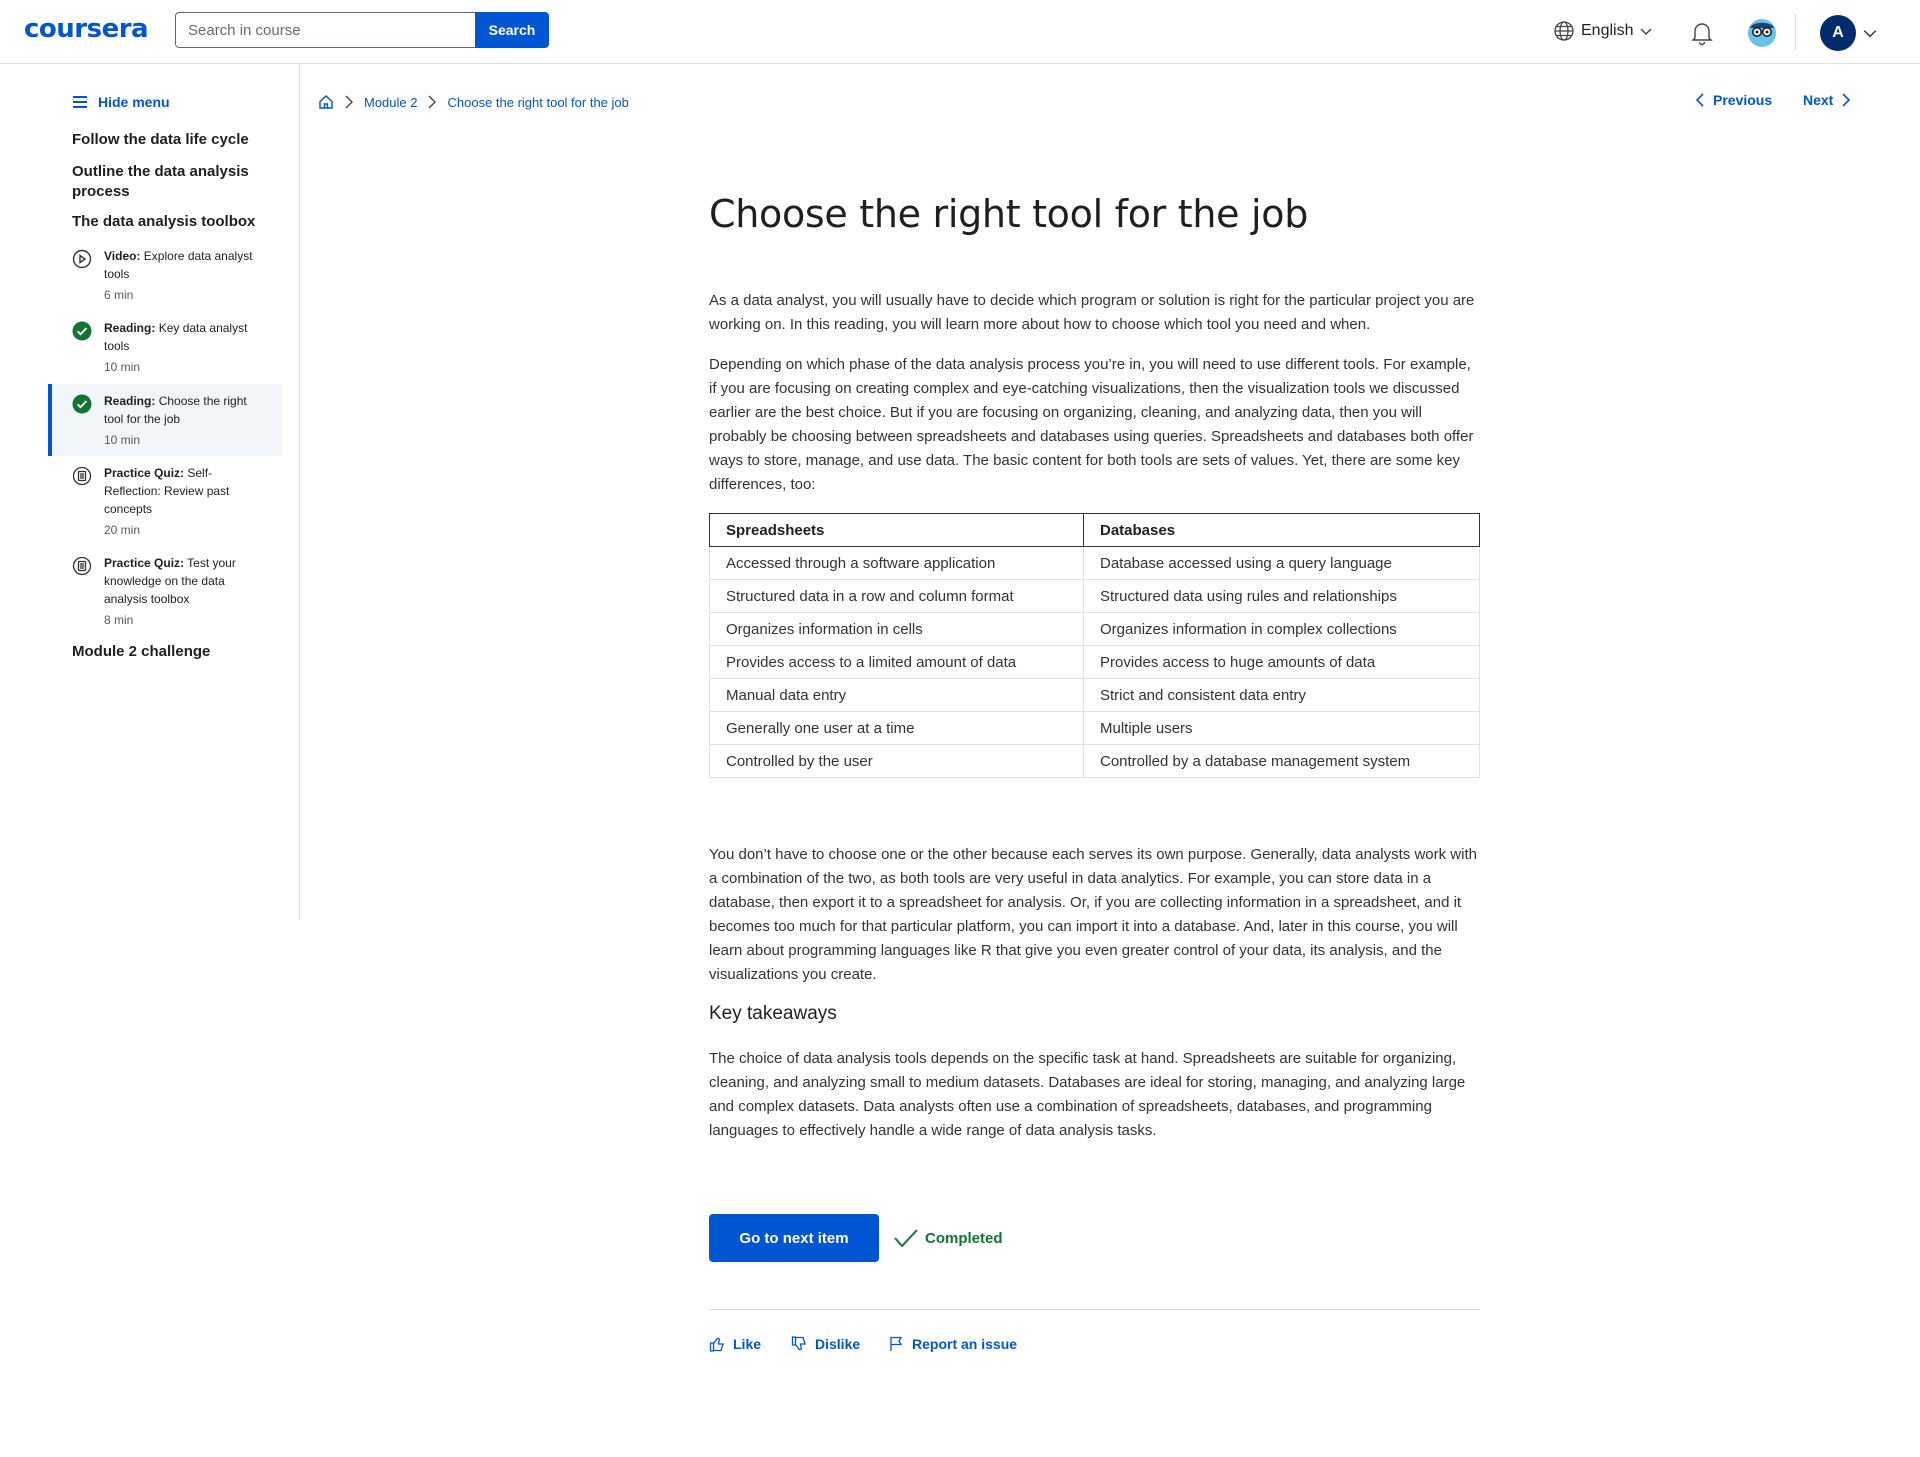 This screenshot has height=1457, width=1920. I want to click on chevron-left-icon, so click(1700, 100).